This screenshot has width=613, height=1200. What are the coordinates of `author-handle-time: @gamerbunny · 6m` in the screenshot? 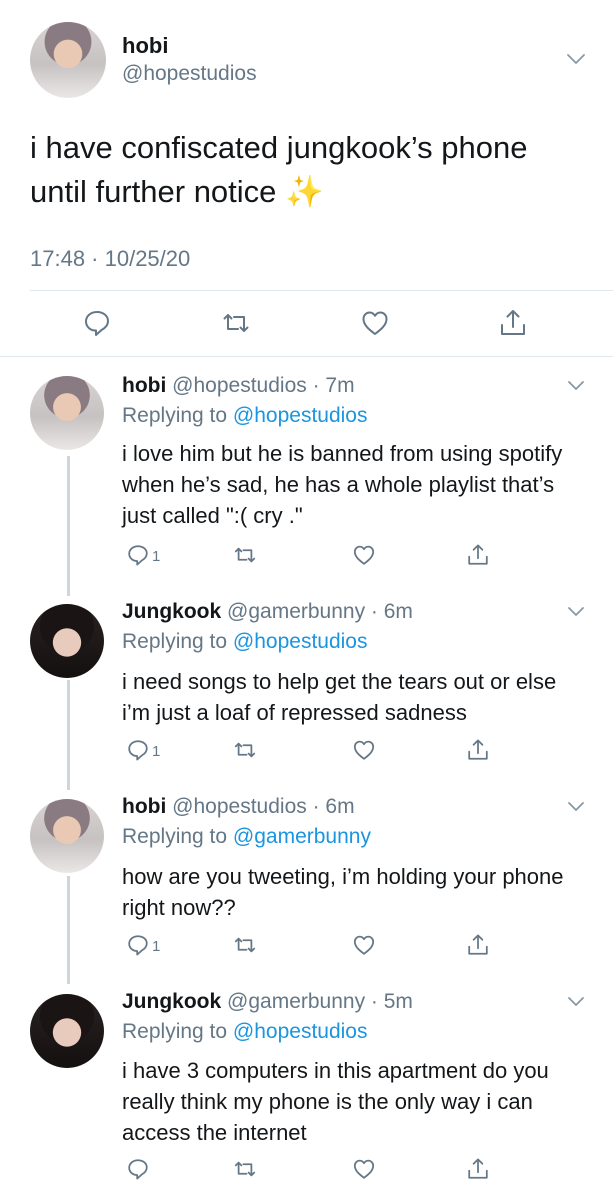 It's located at (320, 611).